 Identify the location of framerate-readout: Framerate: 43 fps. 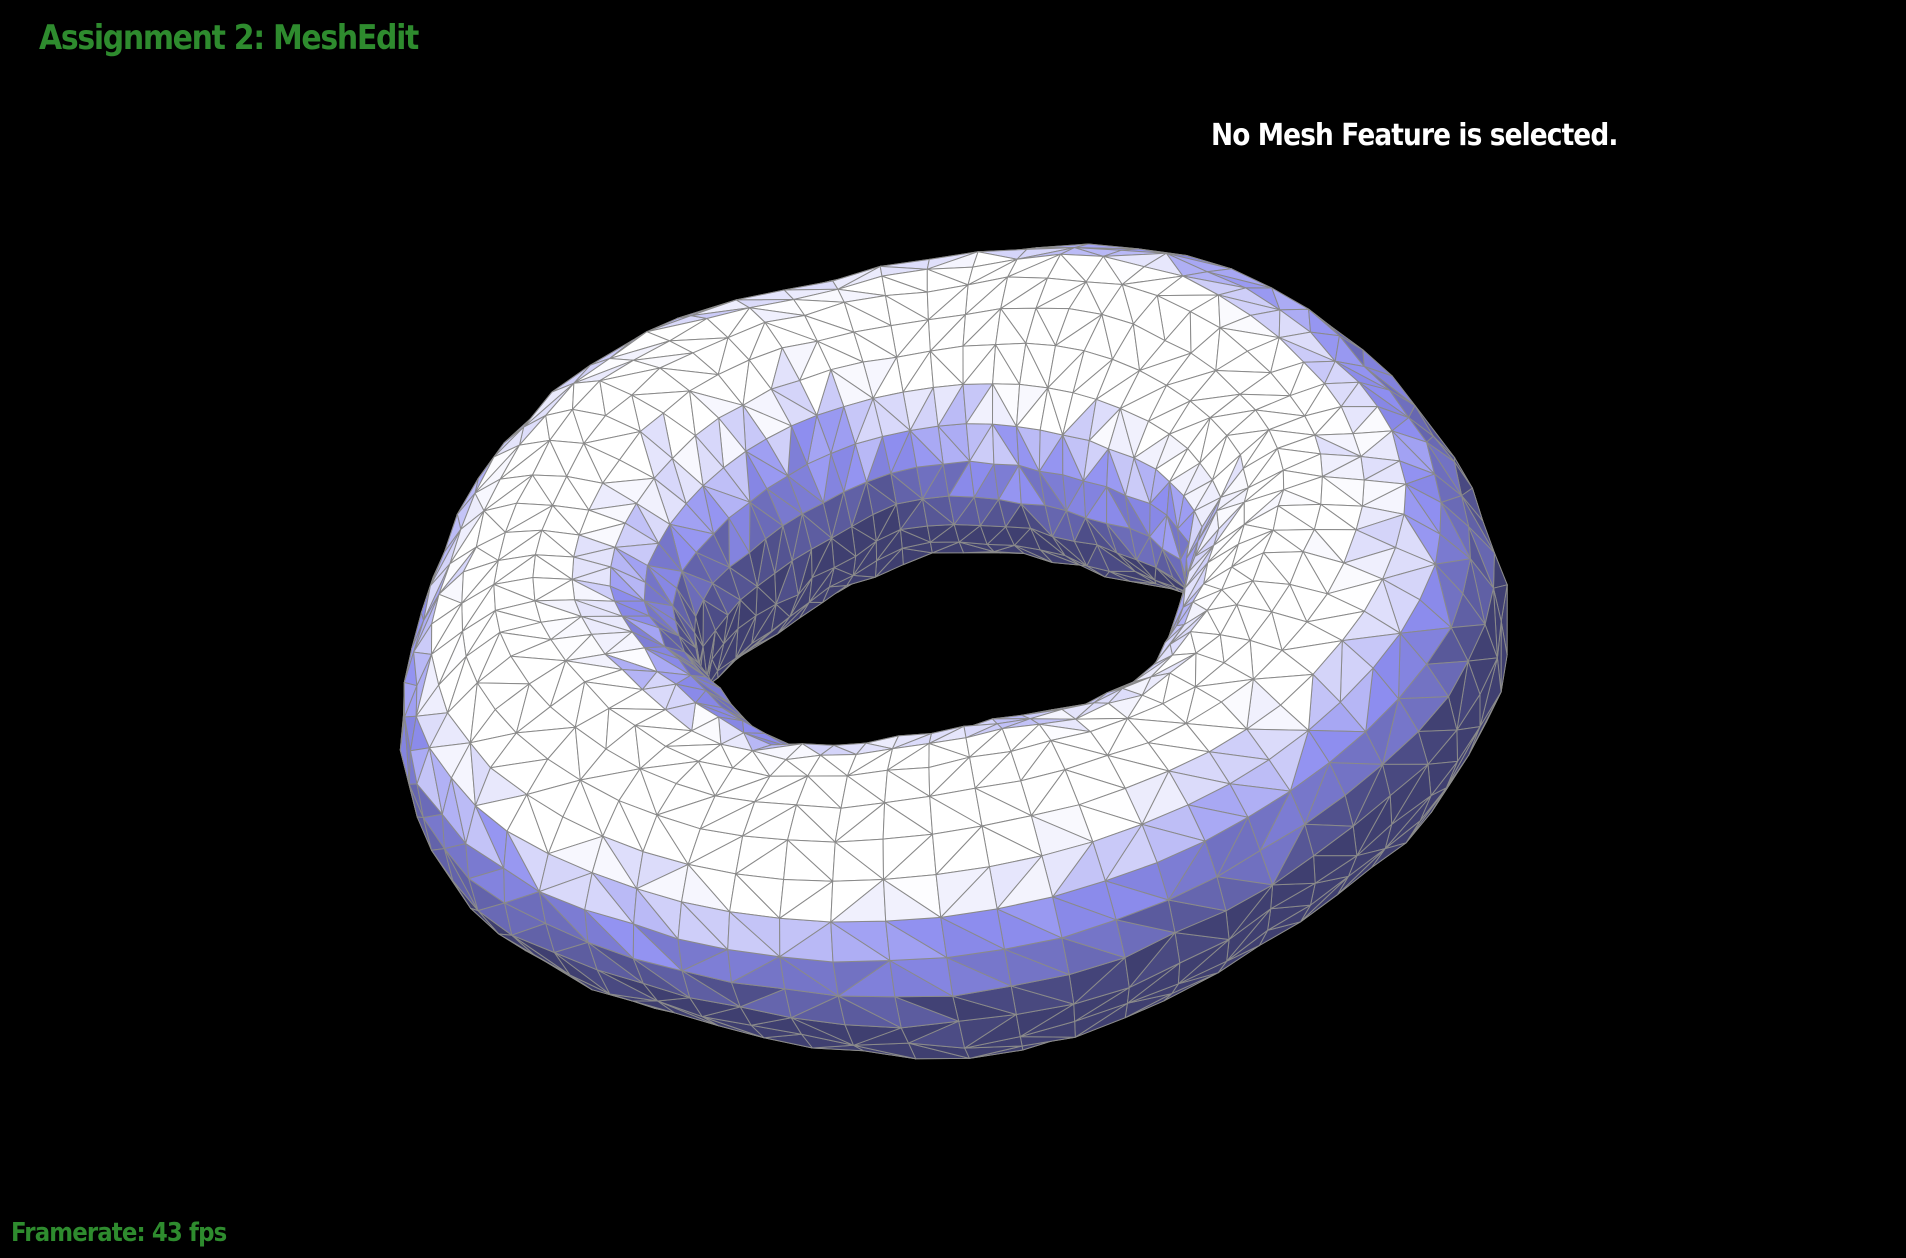
(119, 1233).